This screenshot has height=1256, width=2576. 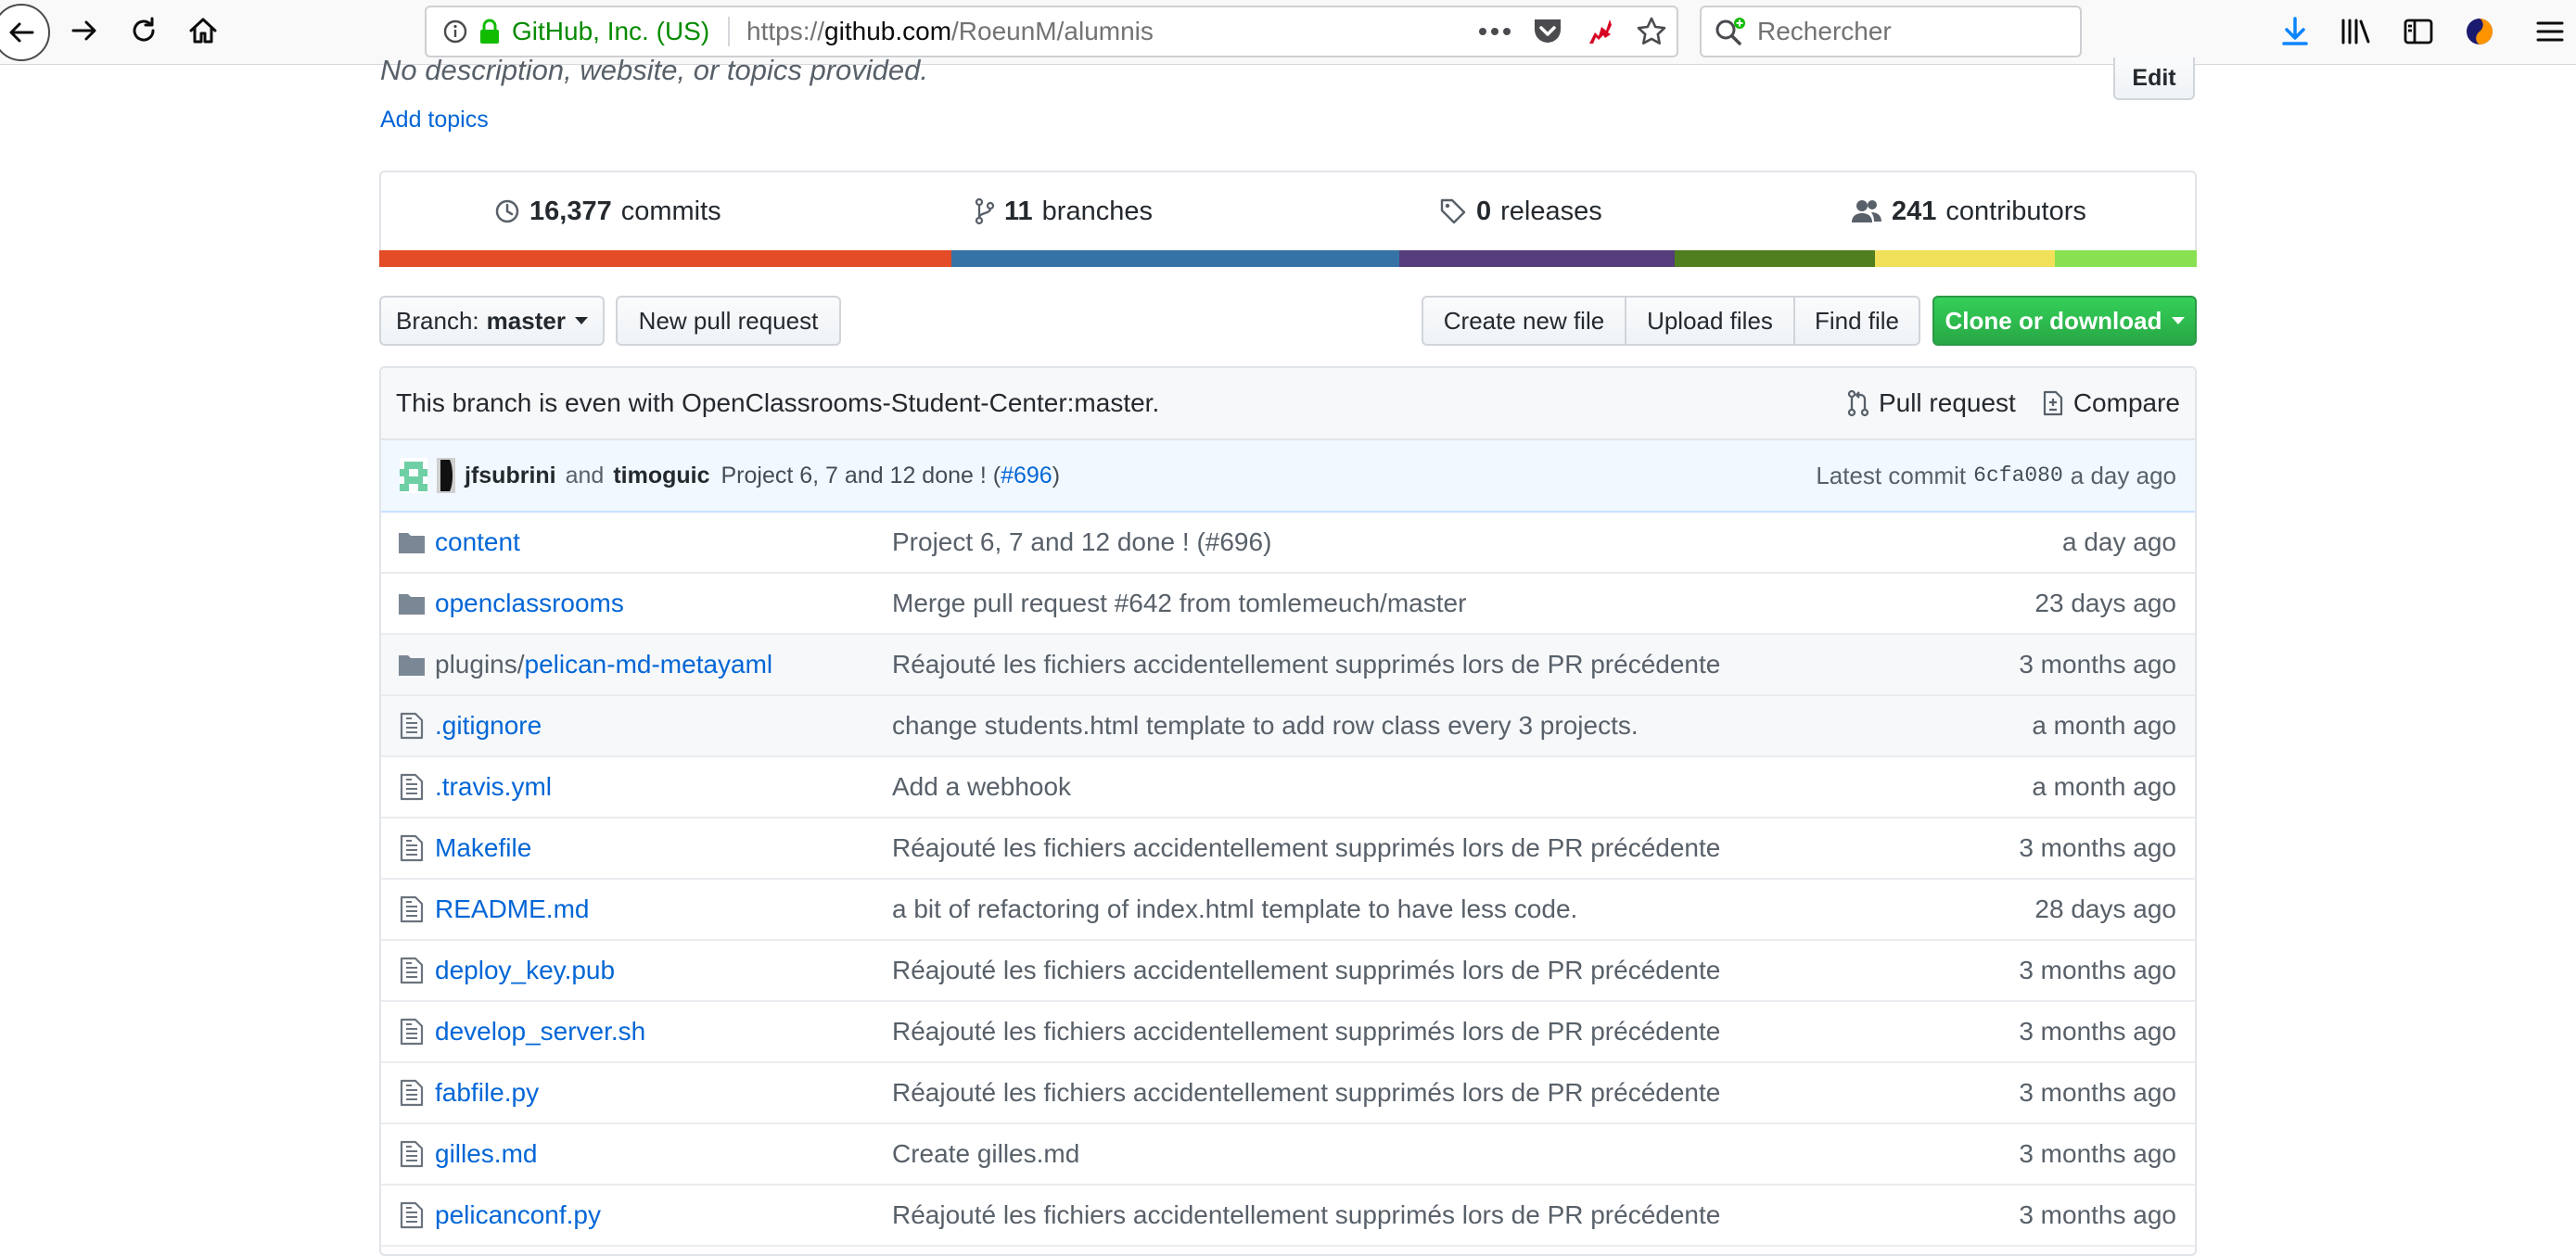 I want to click on commit-sha-link: 6cfa080, so click(x=2018, y=475).